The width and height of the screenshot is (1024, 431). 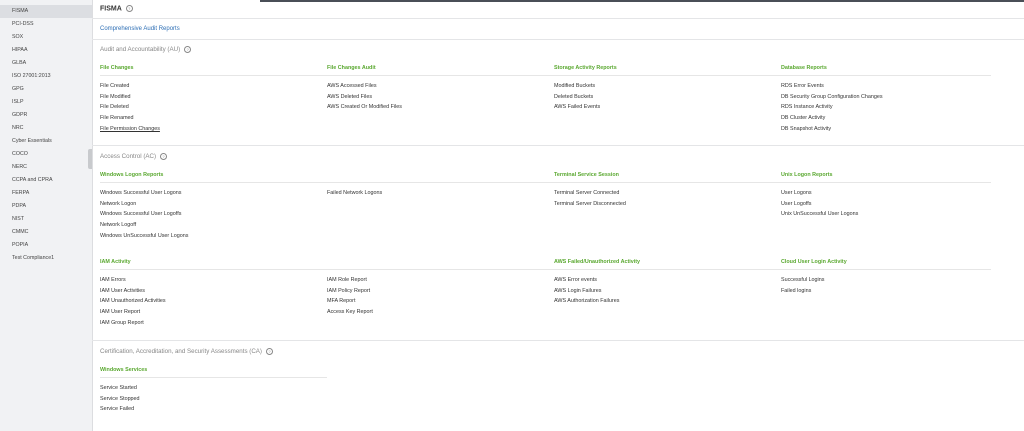 What do you see at coordinates (590, 204) in the screenshot?
I see `report-link-terminal-server-disconnected: Terminal Server Disconnected` at bounding box center [590, 204].